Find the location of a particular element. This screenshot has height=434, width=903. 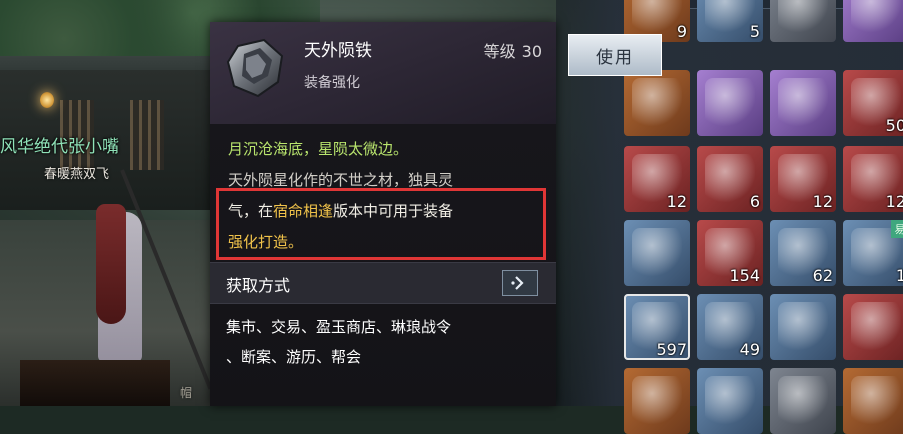

box-icon is located at coordinates (657, 401).